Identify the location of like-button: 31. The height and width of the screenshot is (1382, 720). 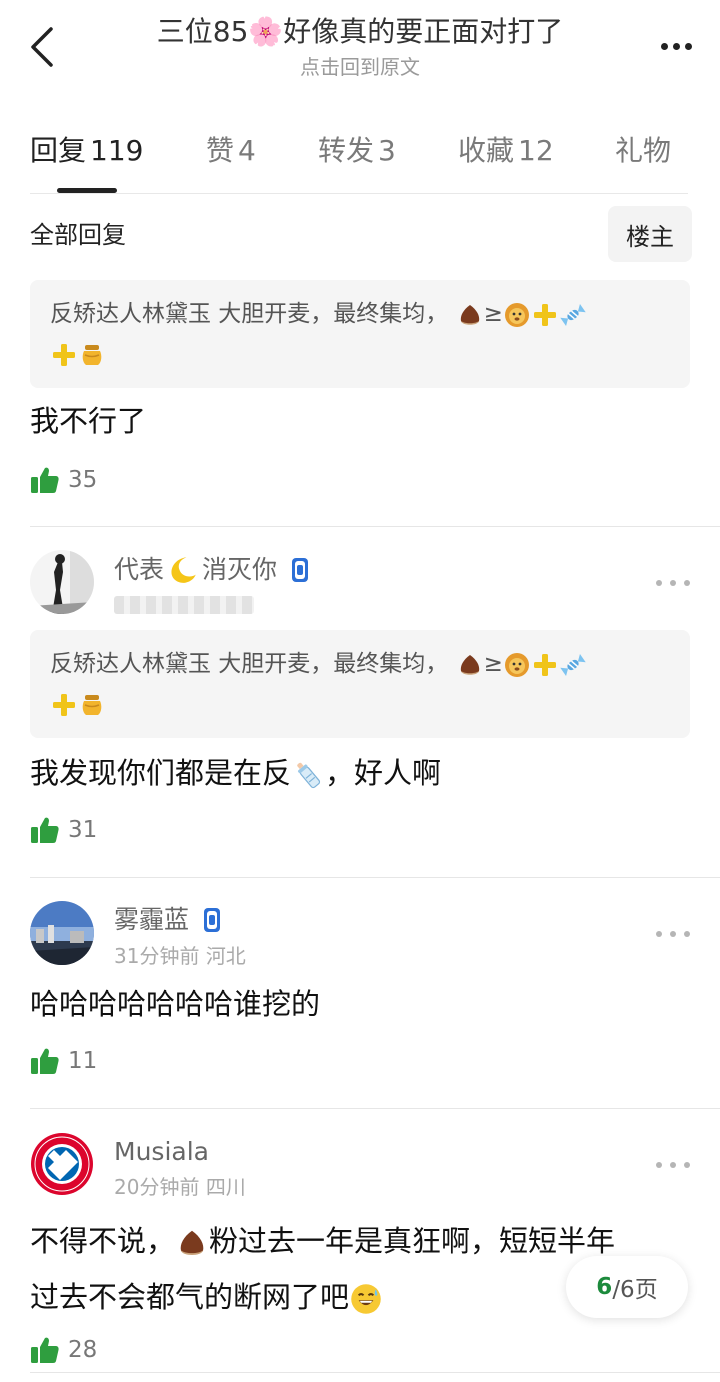
(63, 830).